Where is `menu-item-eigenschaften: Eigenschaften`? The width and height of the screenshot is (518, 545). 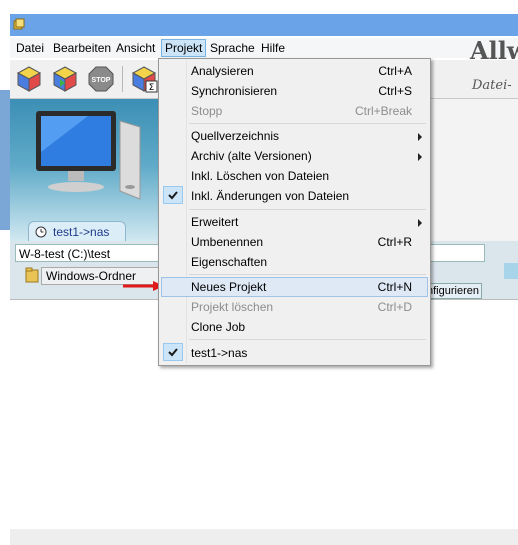 menu-item-eigenschaften: Eigenschaften is located at coordinates (294, 262).